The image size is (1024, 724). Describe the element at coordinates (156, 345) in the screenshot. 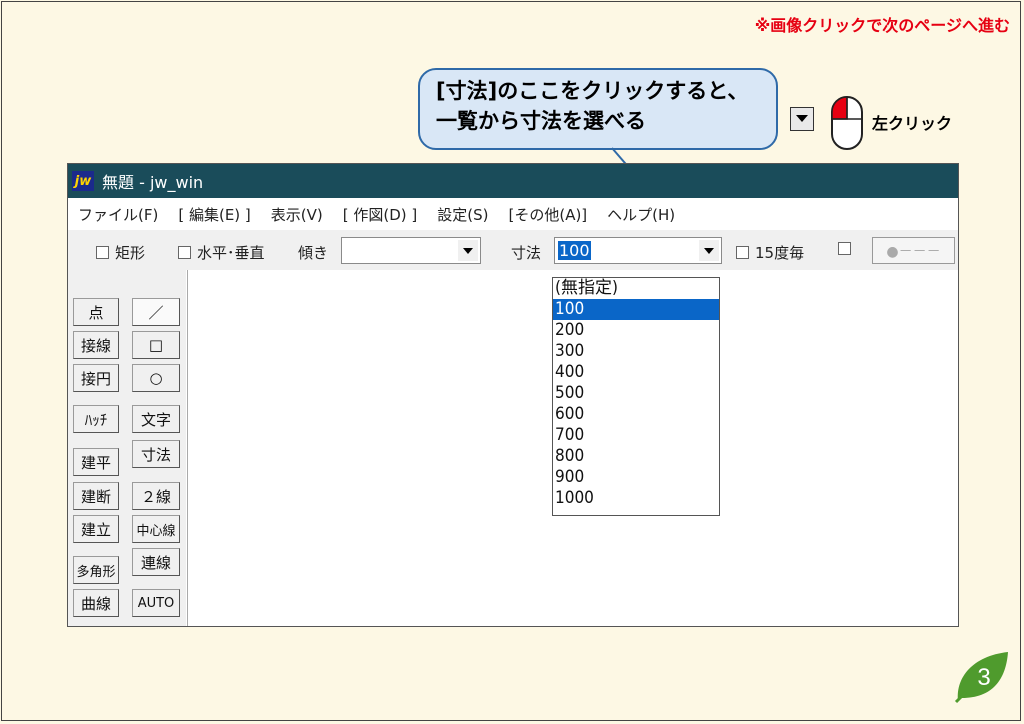

I see `tool-rectangle: □` at that location.